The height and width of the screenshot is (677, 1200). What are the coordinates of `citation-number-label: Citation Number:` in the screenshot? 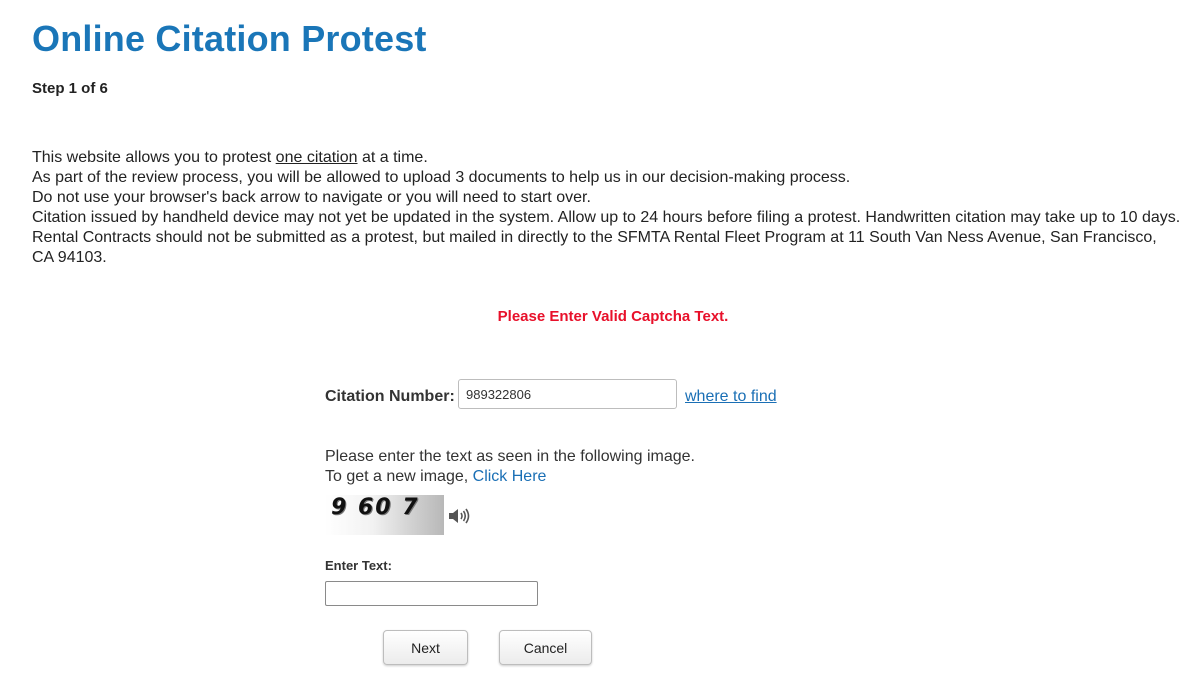 It's located at (390, 396).